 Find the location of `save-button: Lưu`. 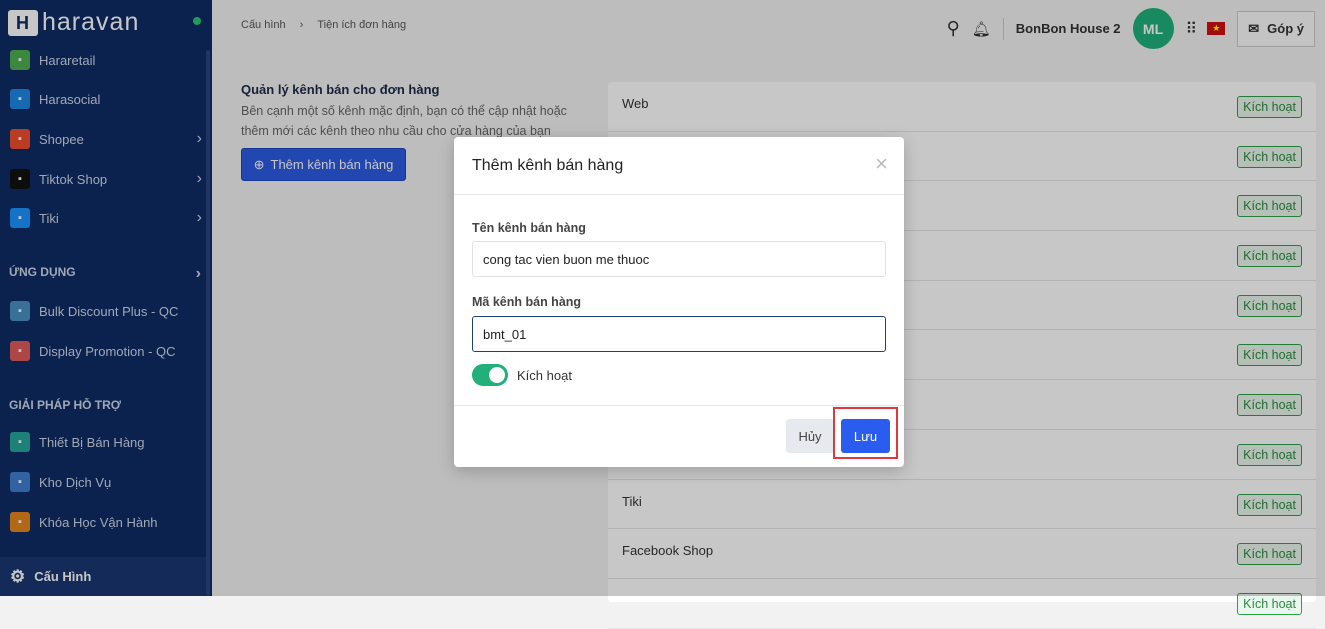

save-button: Lưu is located at coordinates (865, 436).